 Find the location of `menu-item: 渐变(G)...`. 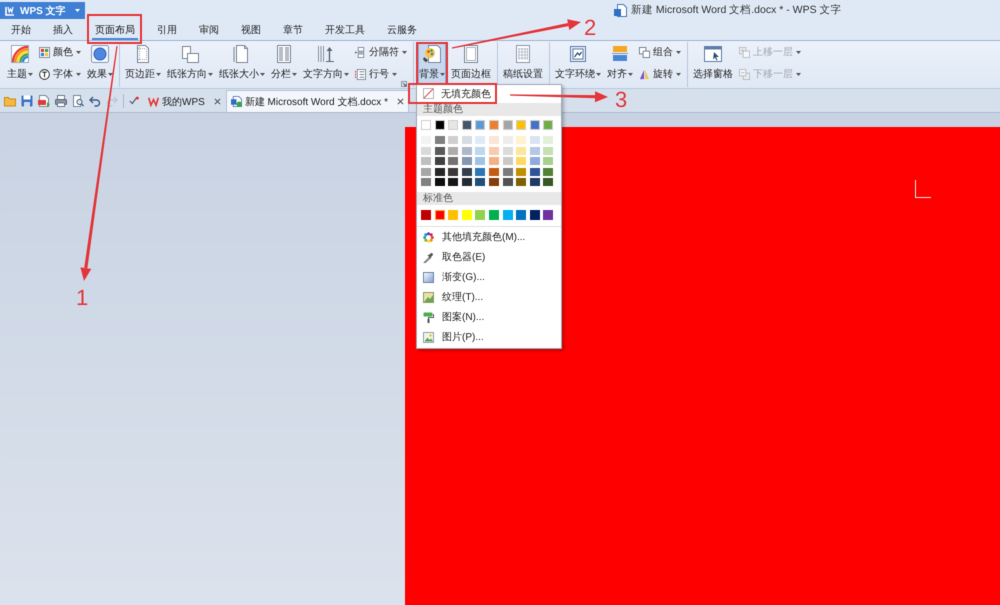

menu-item: 渐变(G)... is located at coordinates (489, 277).